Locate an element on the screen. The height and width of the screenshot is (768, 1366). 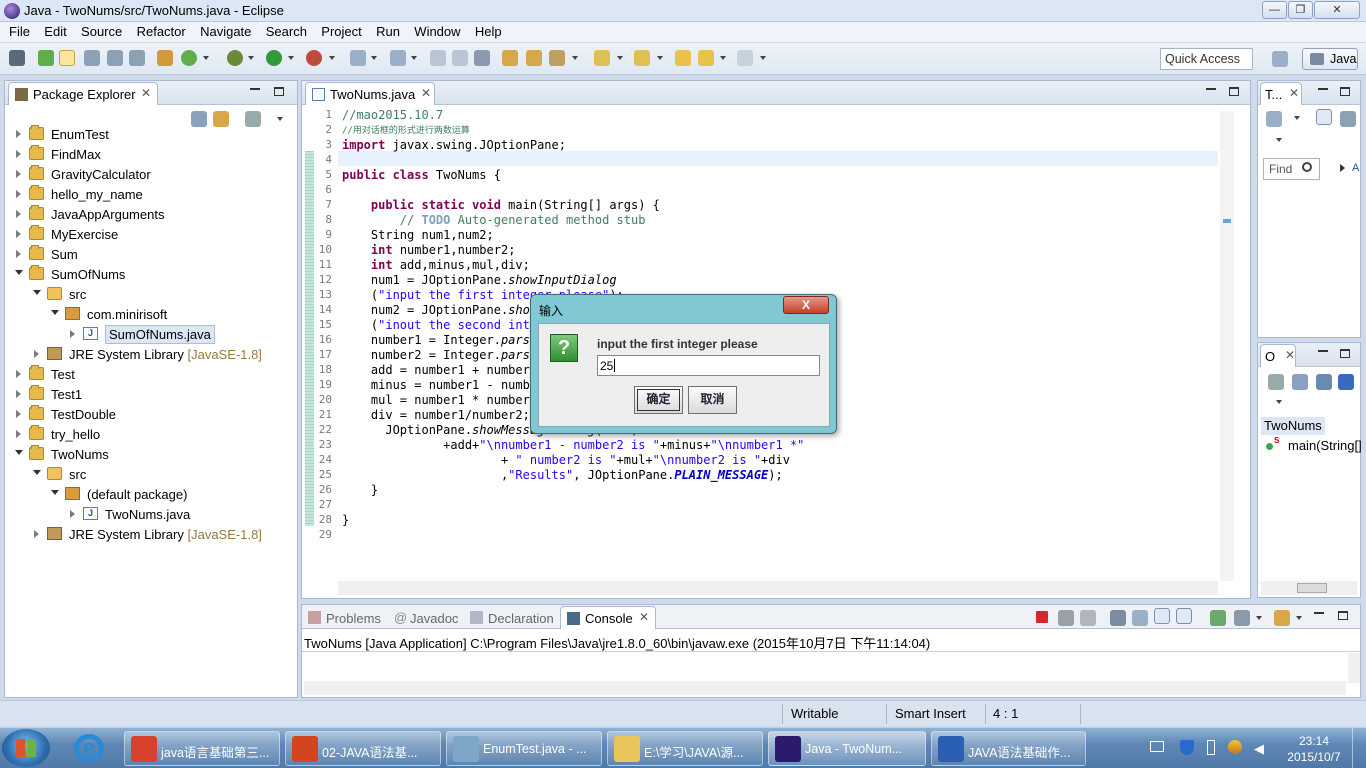
java-perspective-button: Java is located at coordinates (1330, 59).